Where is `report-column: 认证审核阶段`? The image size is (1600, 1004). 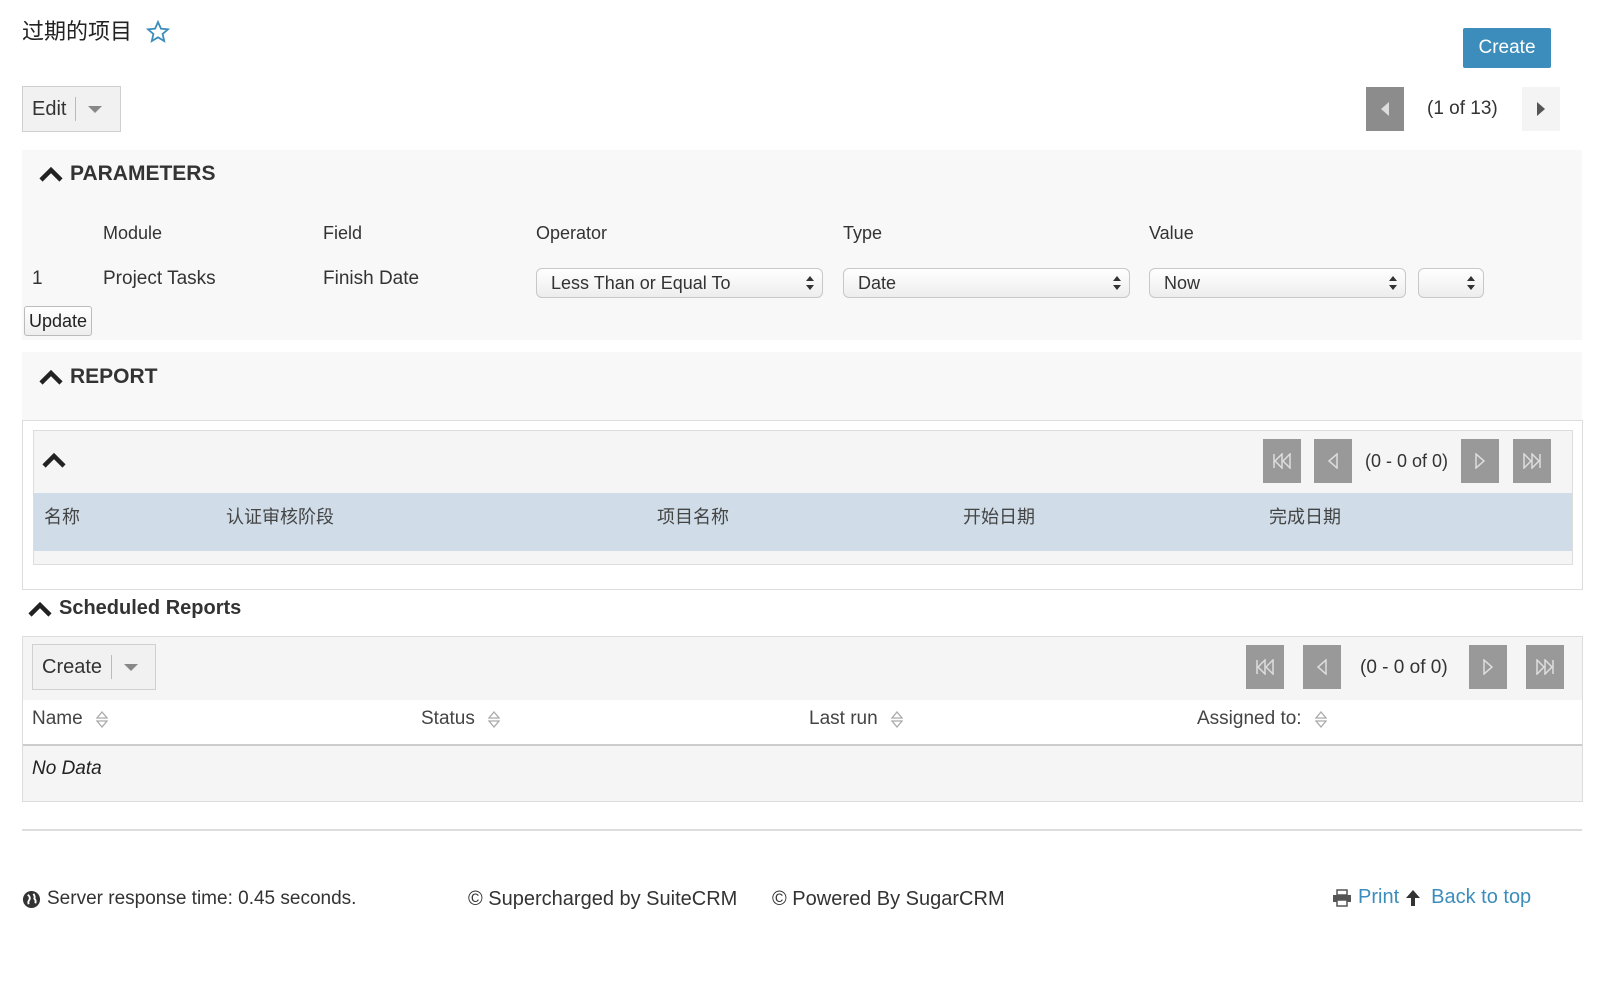
report-column: 认证审核阶段 is located at coordinates (280, 516).